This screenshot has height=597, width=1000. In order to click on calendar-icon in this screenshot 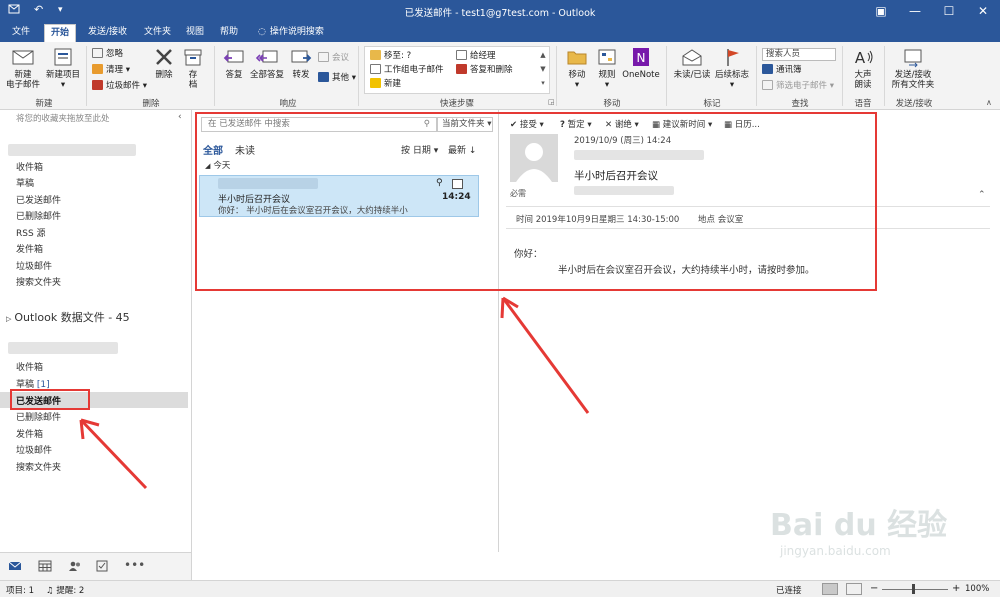, I will do `click(45, 567)`.